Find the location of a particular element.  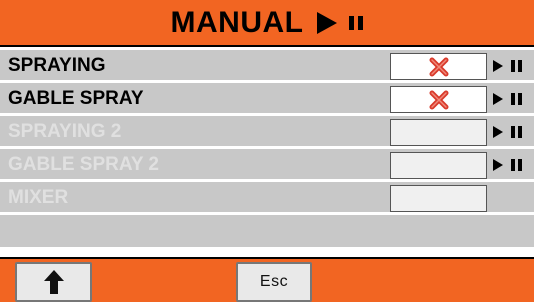

row-mixer: MIXER is located at coordinates (267, 197).